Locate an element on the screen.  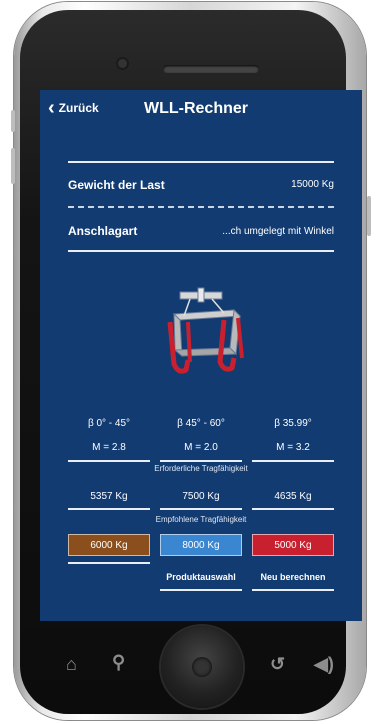
home-icon: ⌂ is located at coordinates (71, 664).